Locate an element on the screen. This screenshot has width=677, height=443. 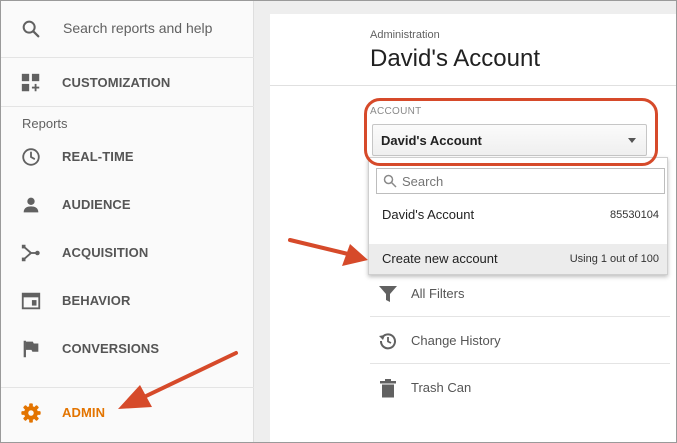
dropdown-search is located at coordinates (520, 181).